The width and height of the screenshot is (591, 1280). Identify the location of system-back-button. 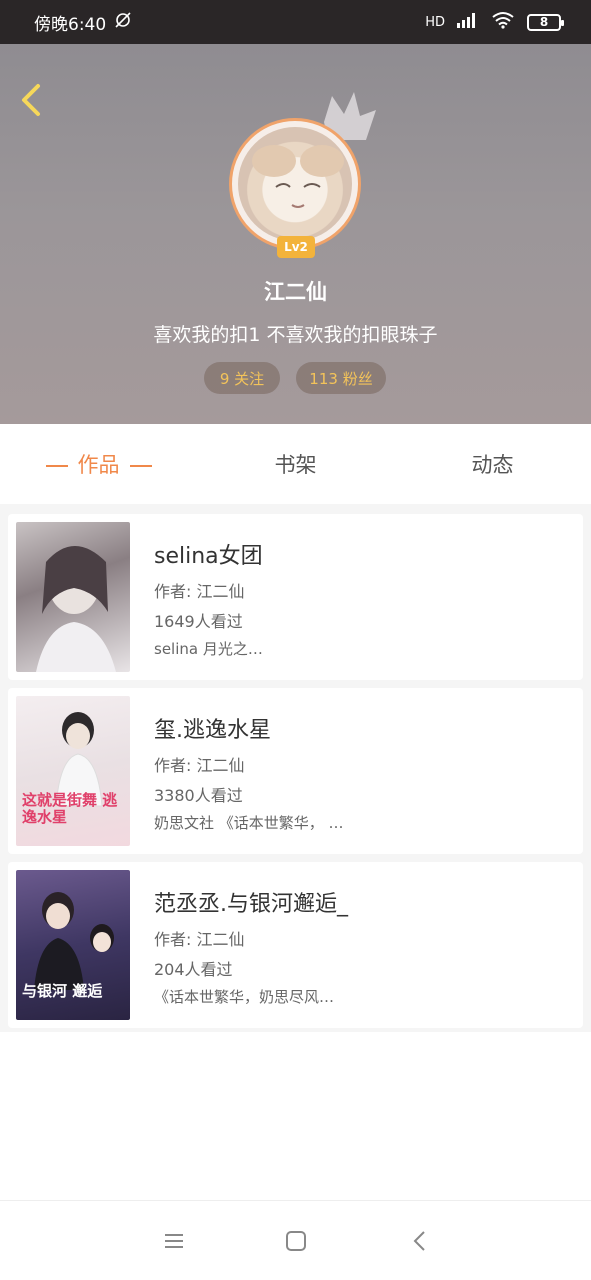
(420, 1241).